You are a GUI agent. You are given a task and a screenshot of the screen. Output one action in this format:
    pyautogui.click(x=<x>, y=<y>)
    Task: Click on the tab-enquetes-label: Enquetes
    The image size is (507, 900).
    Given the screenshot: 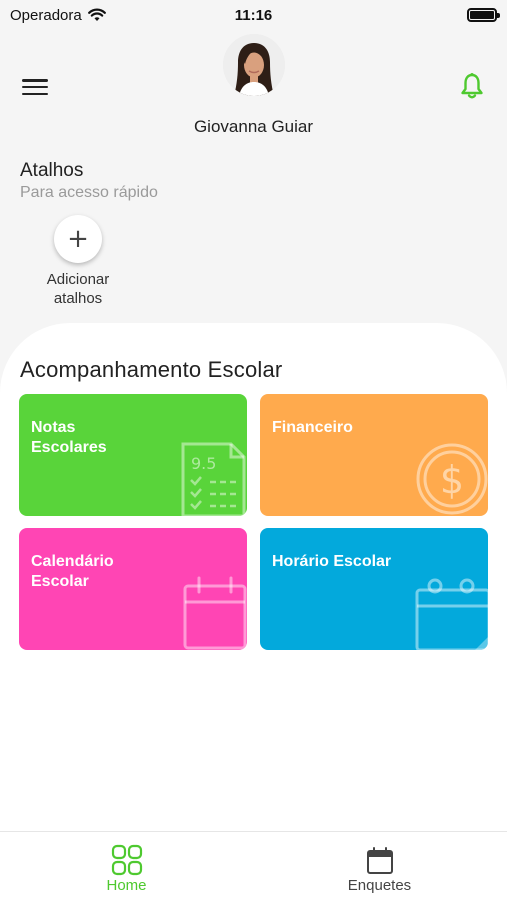 What is the action you would take?
    pyautogui.click(x=379, y=885)
    